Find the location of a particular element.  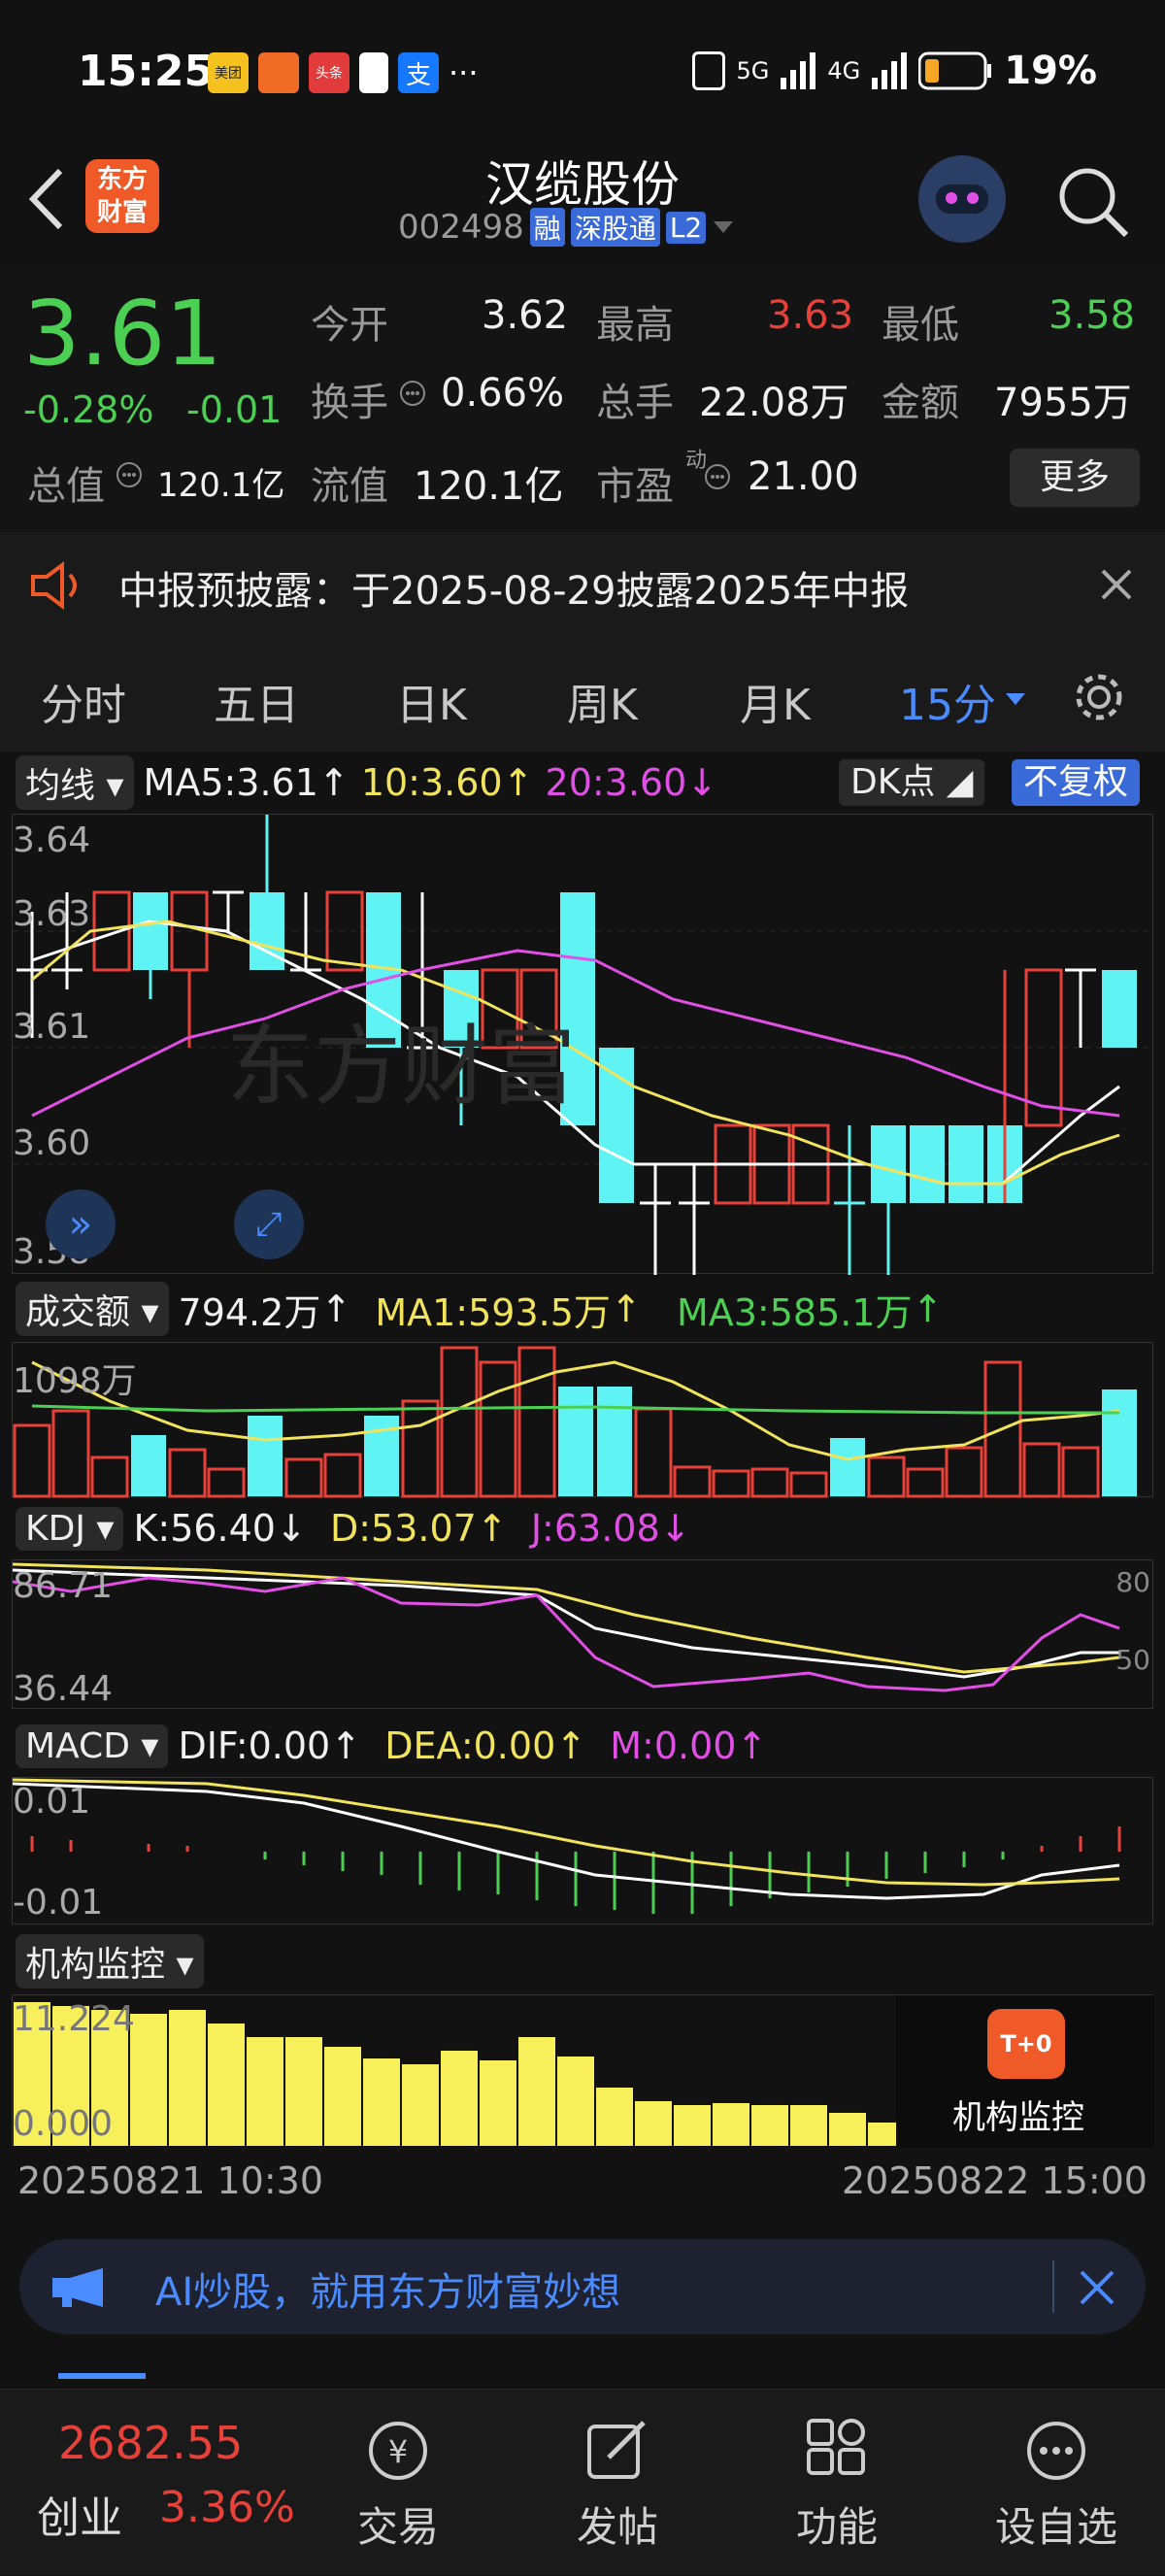

ma-chip: 均线 ▾ is located at coordinates (75, 783).